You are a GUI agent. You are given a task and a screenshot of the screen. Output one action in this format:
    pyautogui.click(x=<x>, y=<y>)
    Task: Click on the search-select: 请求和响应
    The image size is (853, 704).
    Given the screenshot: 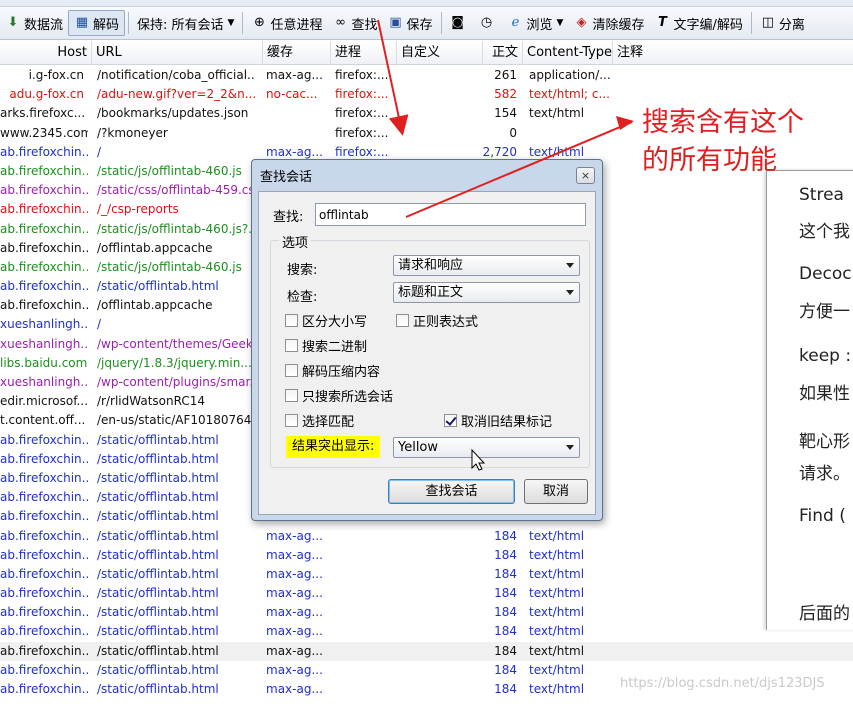 What is the action you would take?
    pyautogui.click(x=486, y=265)
    